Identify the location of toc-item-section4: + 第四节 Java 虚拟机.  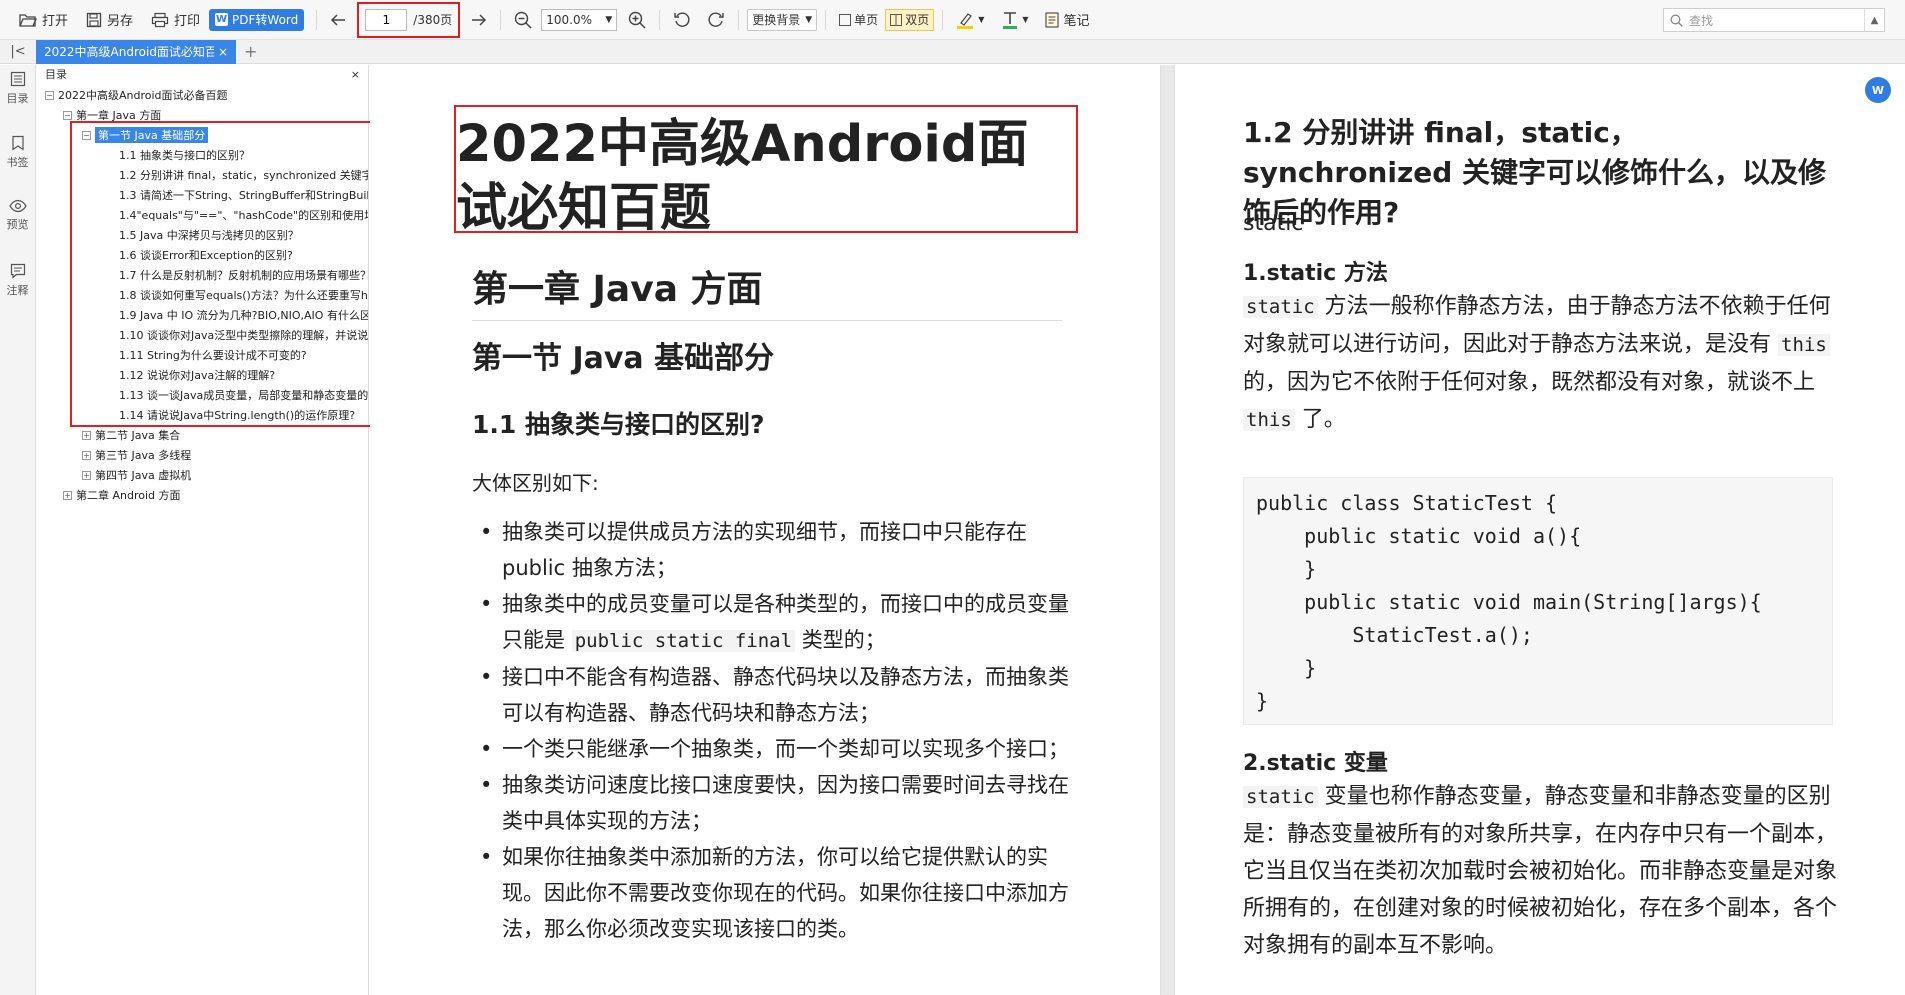
(202, 475).